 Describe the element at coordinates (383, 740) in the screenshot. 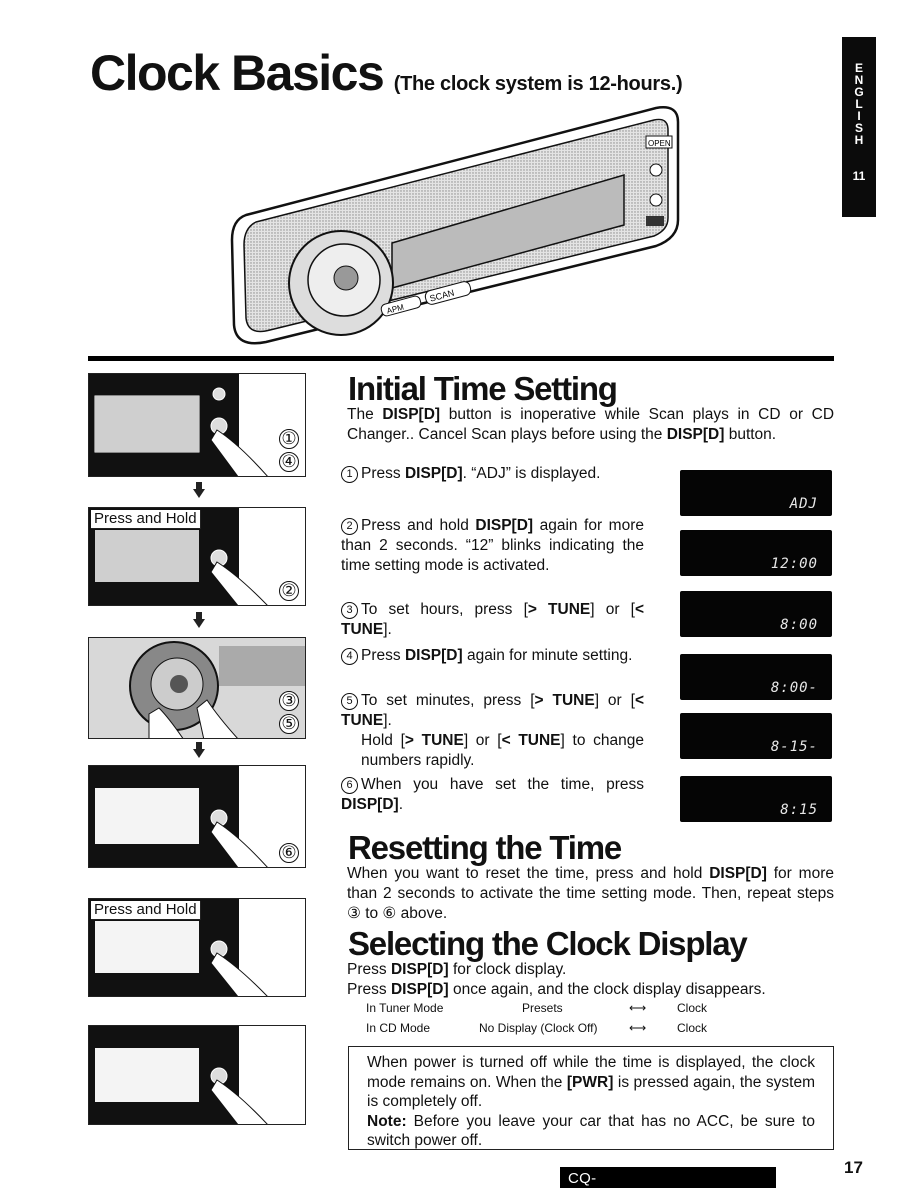

I see `text: Hold [` at that location.